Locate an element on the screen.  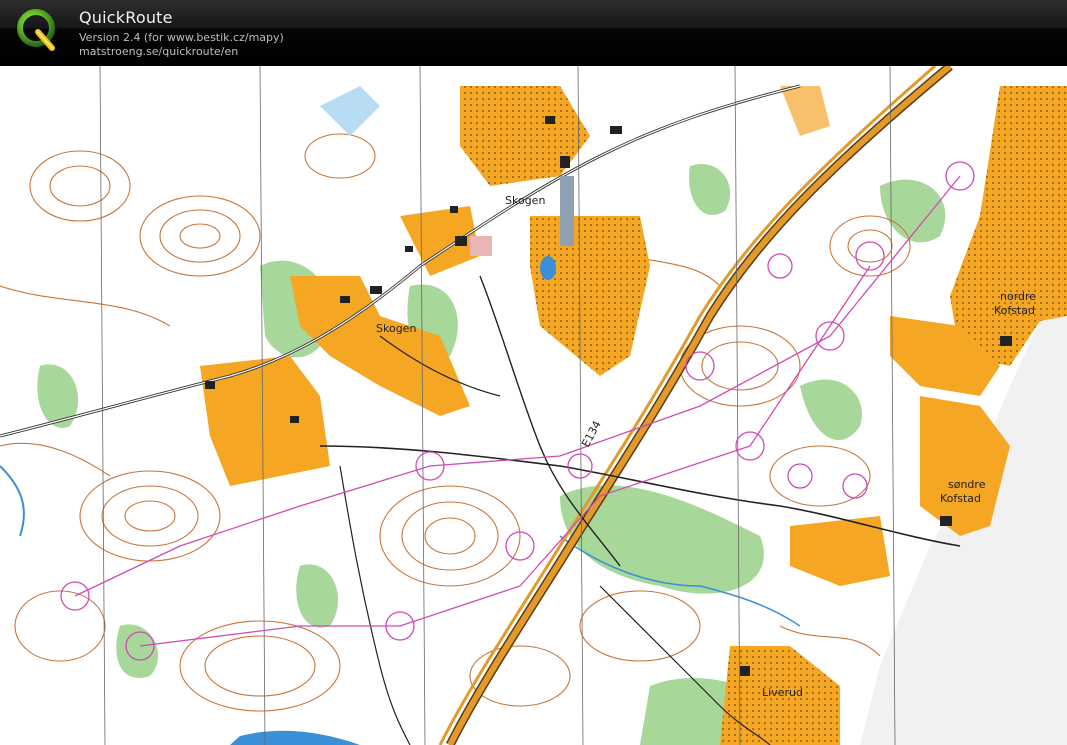
label-liverud: Liverud is located at coordinates (782, 692).